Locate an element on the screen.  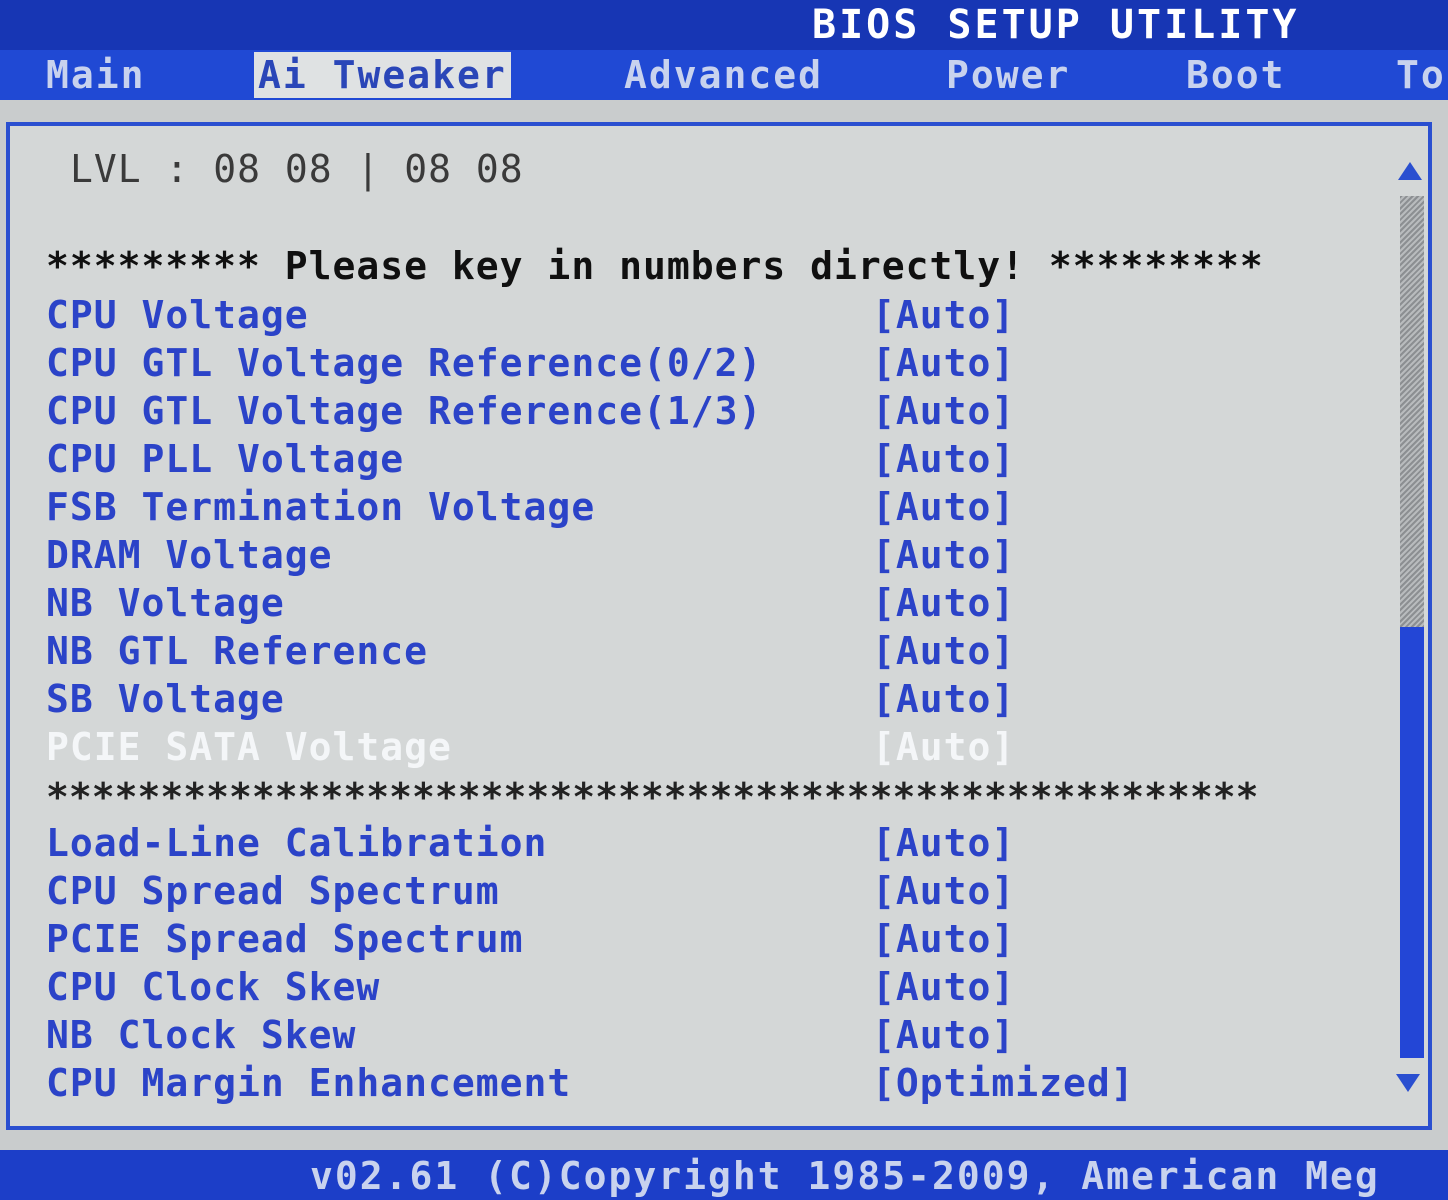
tab-boot: Boot is located at coordinates (1236, 75).